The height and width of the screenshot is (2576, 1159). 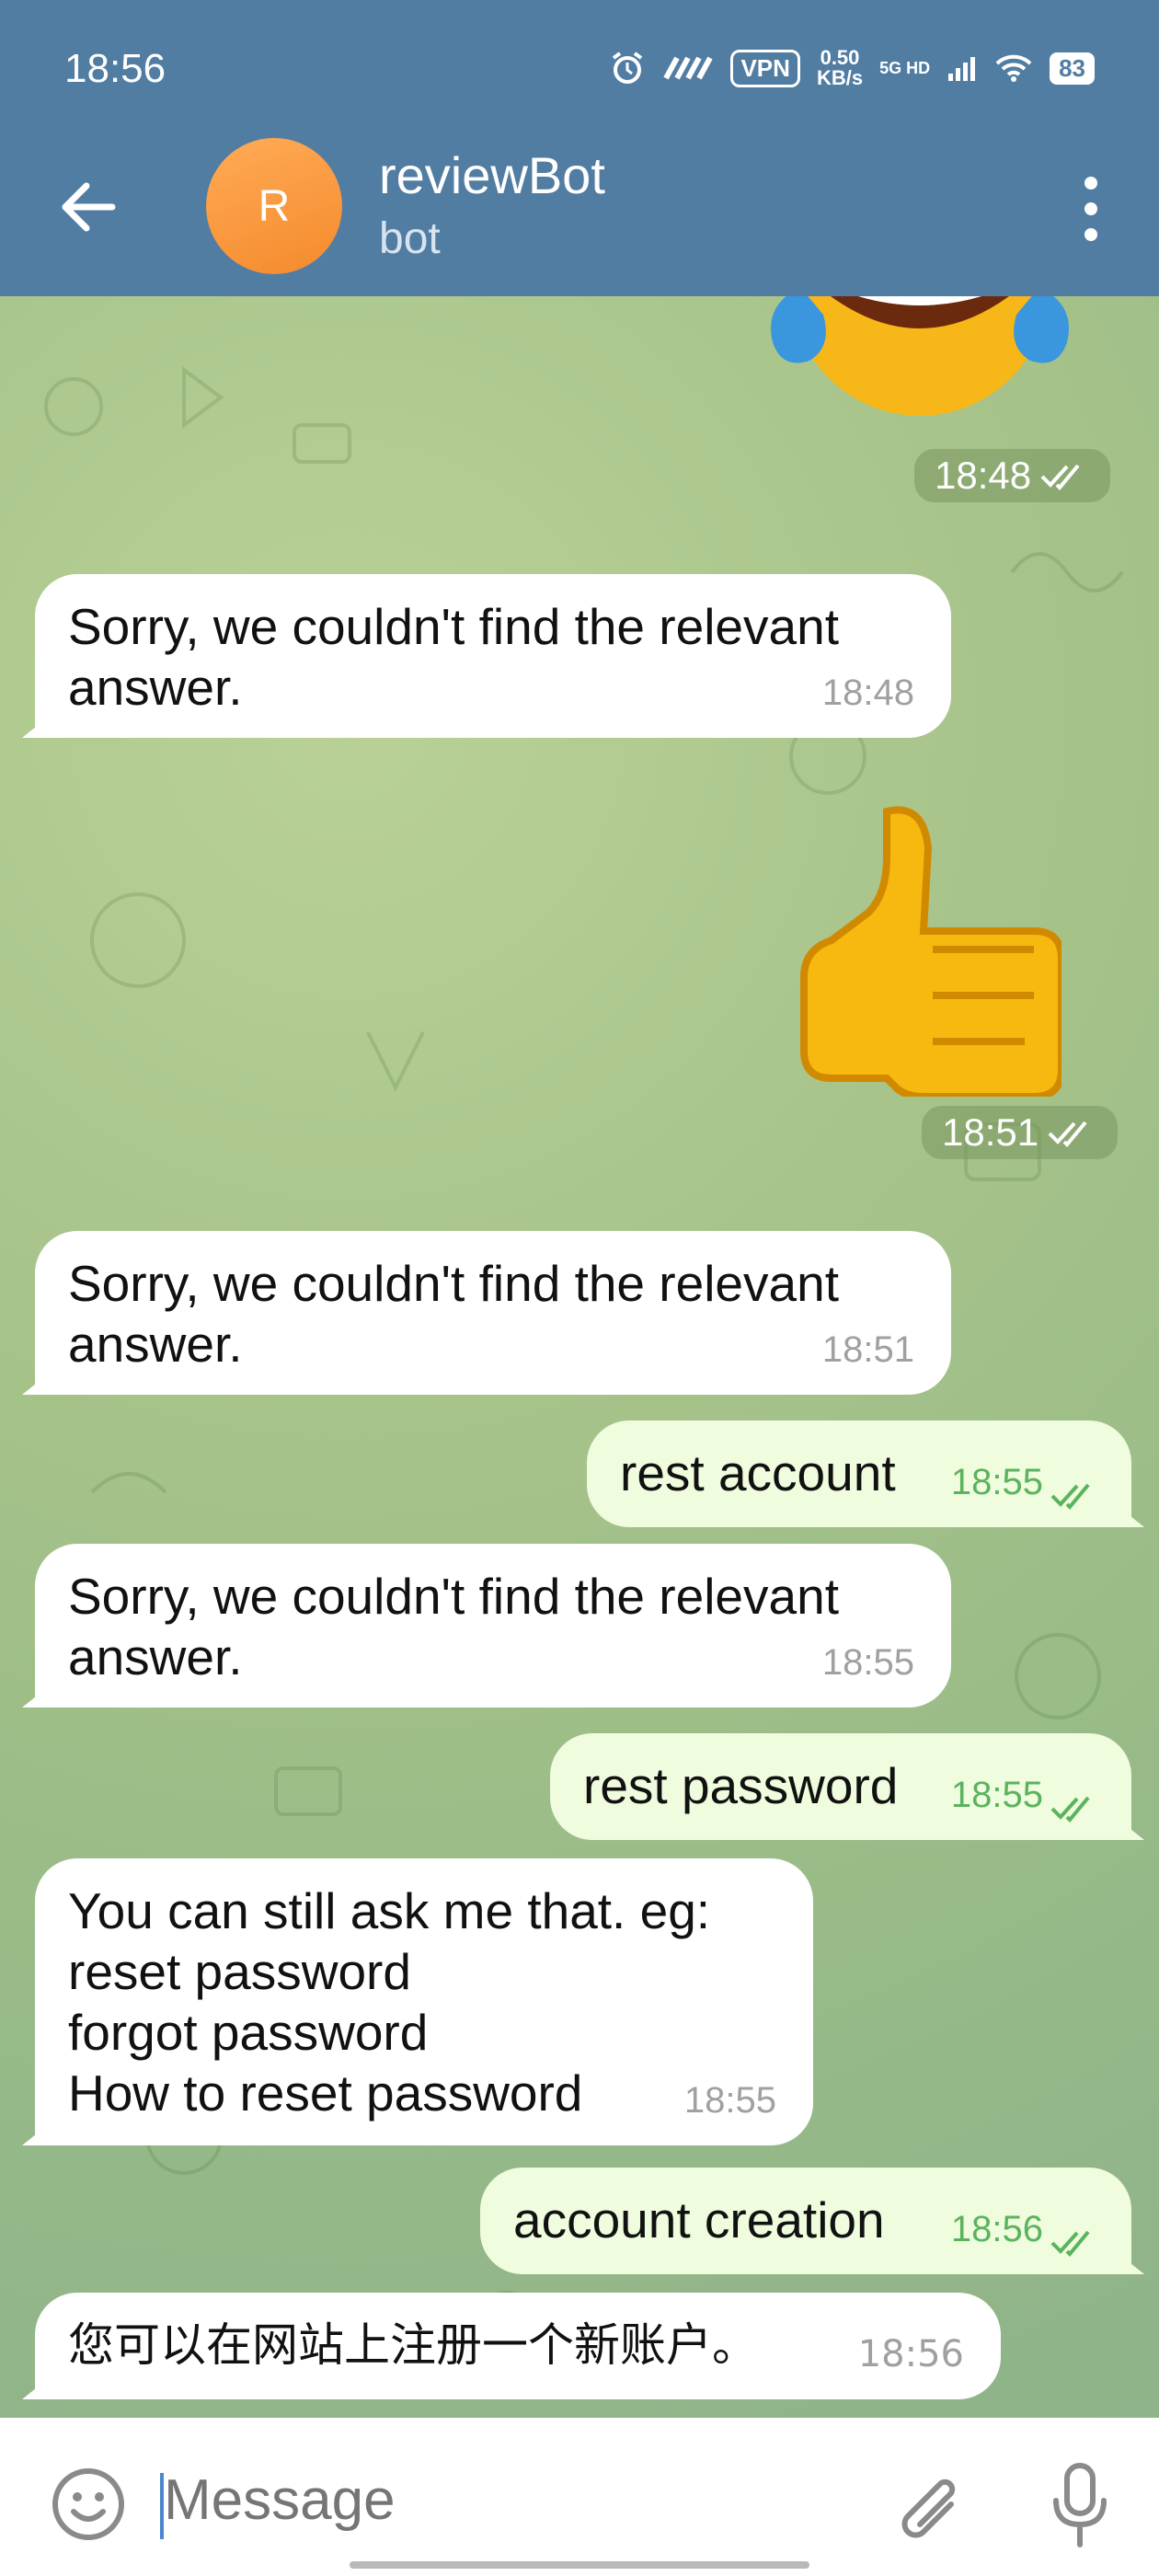 I want to click on outgoing-message: rest password 18:55, so click(x=847, y=1786).